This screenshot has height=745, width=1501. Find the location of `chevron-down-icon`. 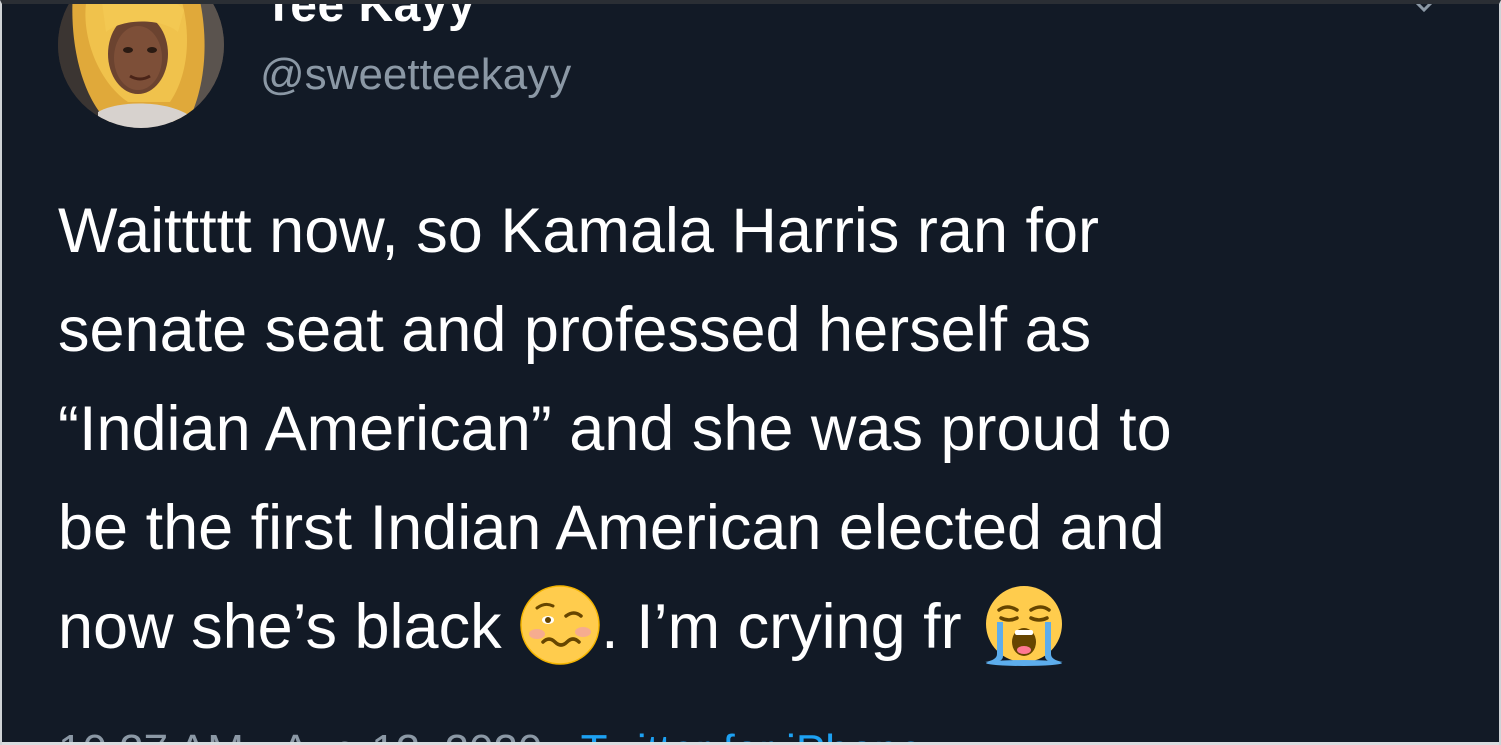

chevron-down-icon is located at coordinates (1424, 10).